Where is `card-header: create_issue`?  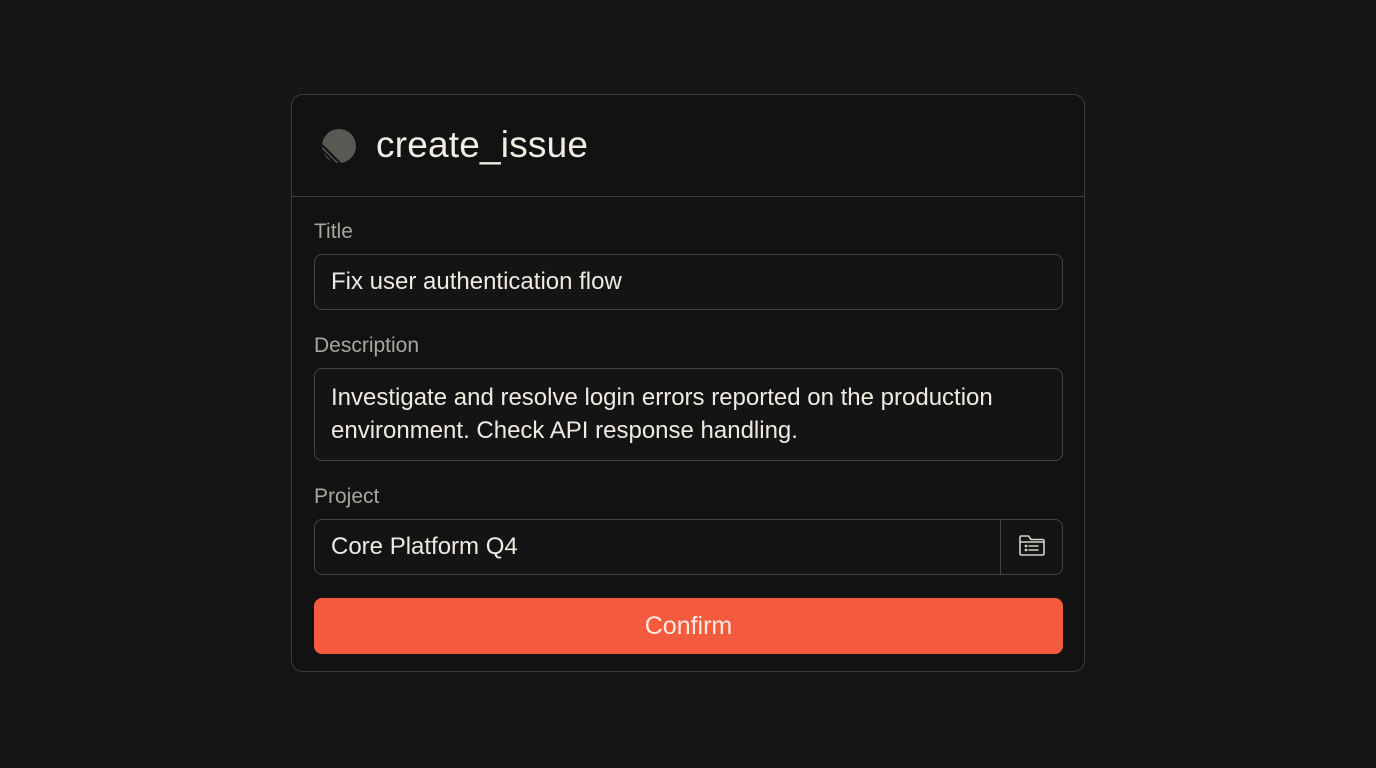
card-header: create_issue is located at coordinates (688, 146).